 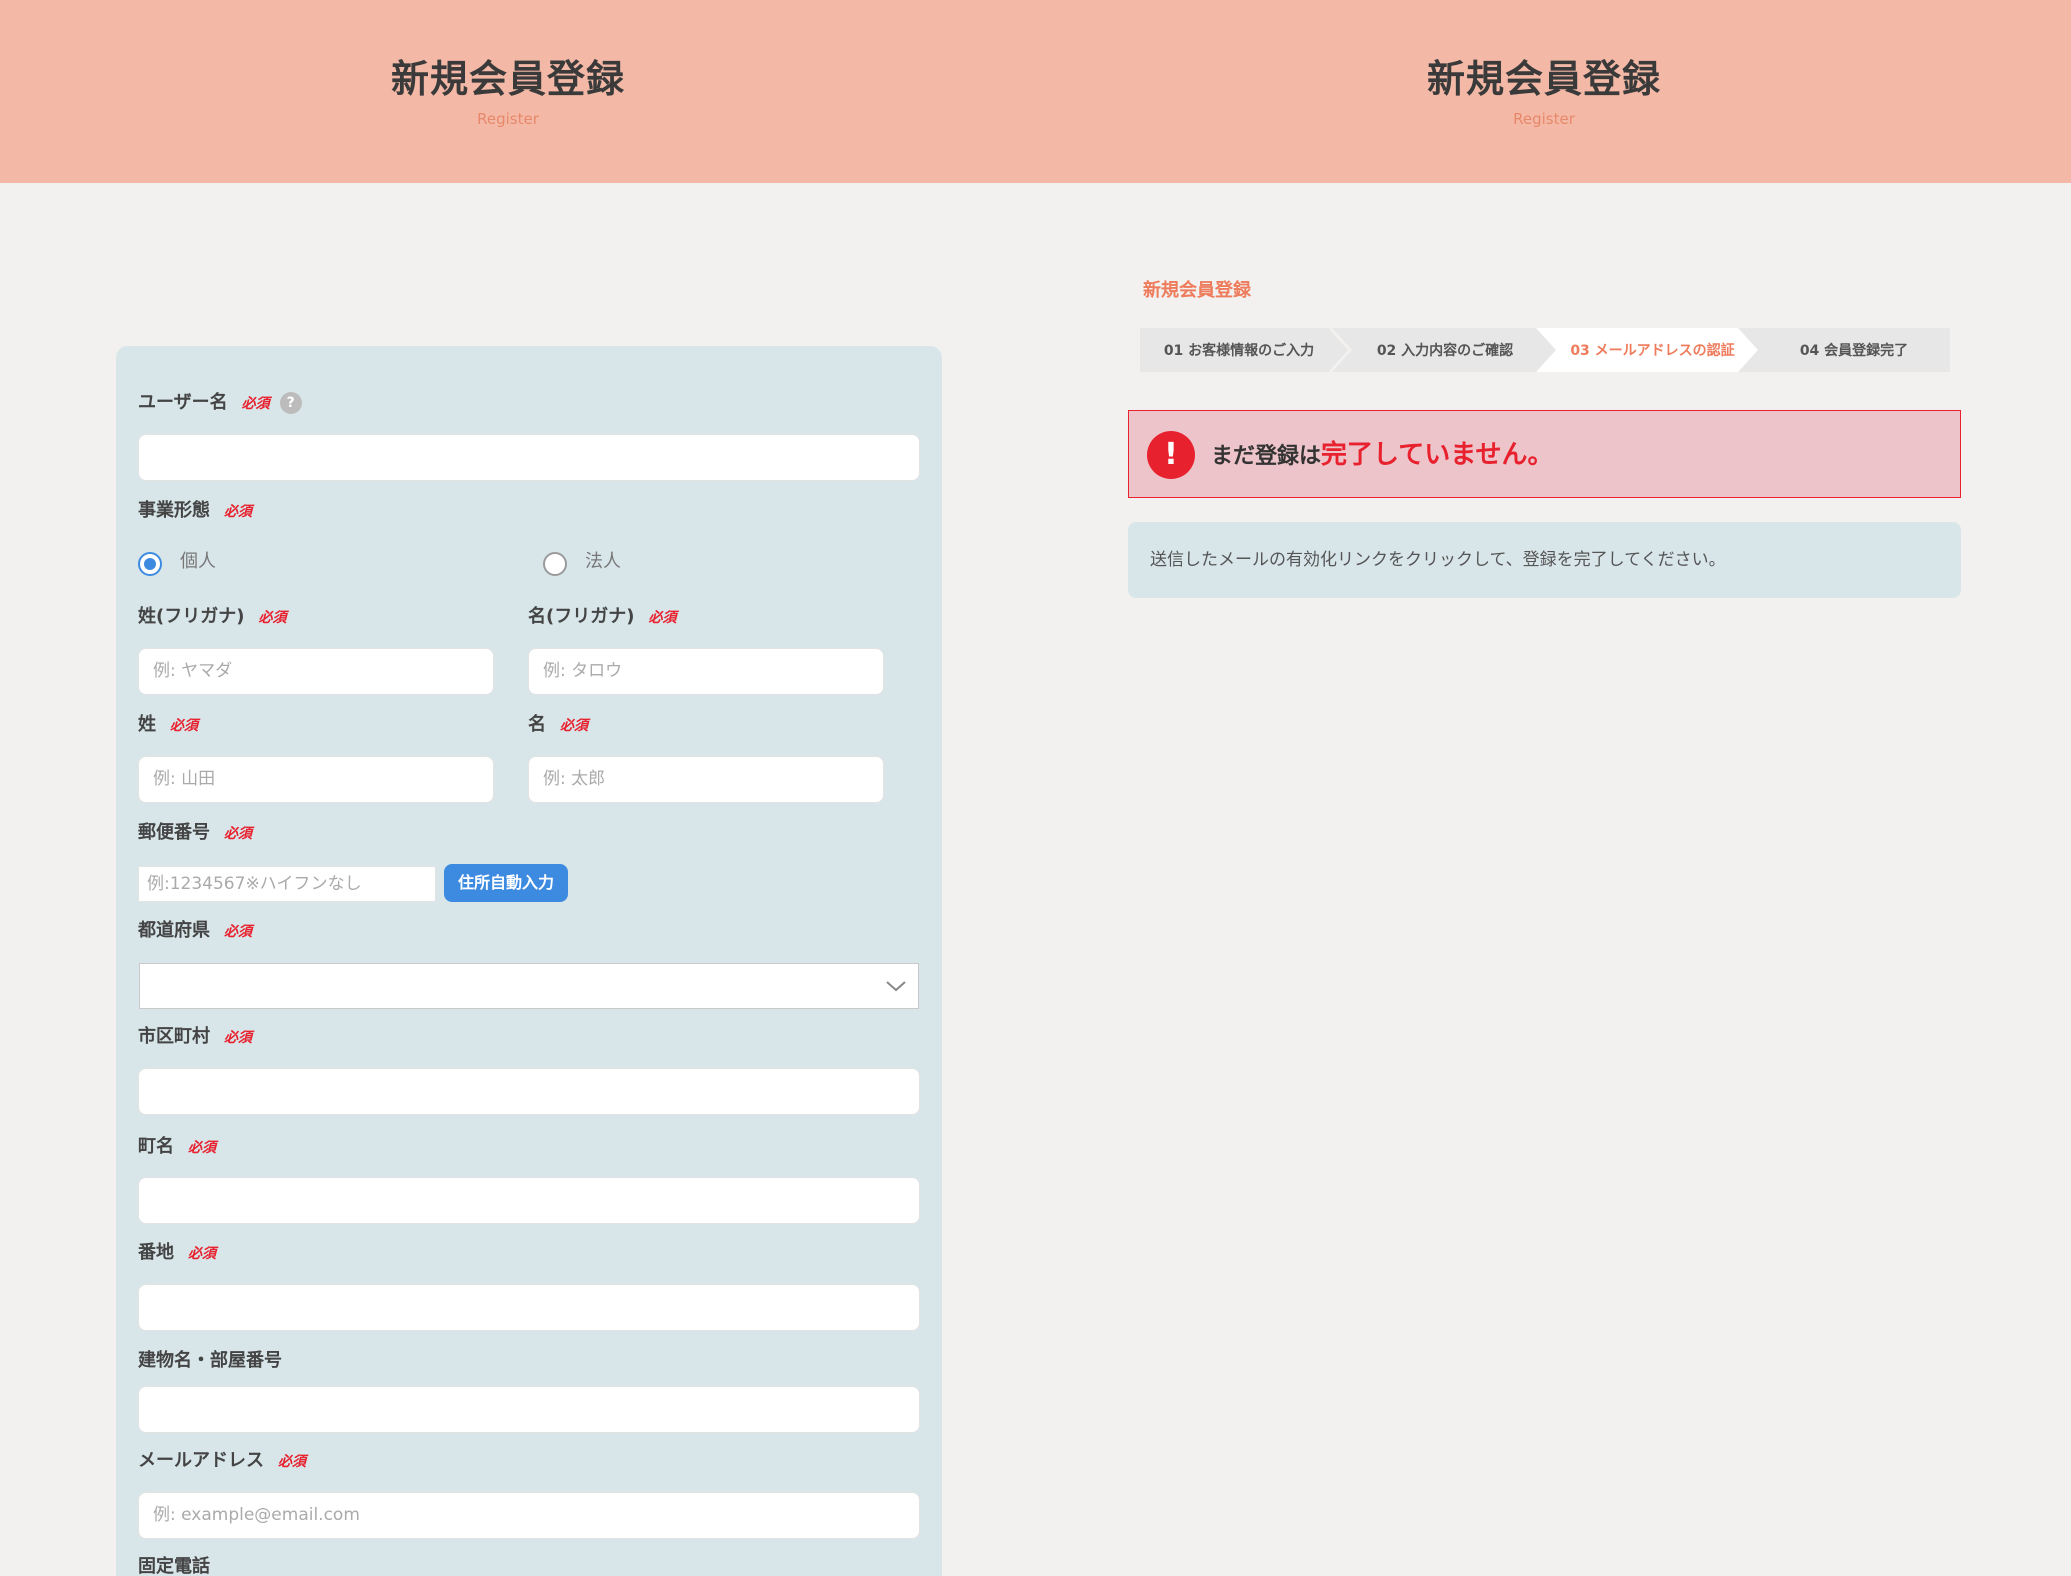 What do you see at coordinates (201, 1460) in the screenshot?
I see `email-label-text: メールアドレス` at bounding box center [201, 1460].